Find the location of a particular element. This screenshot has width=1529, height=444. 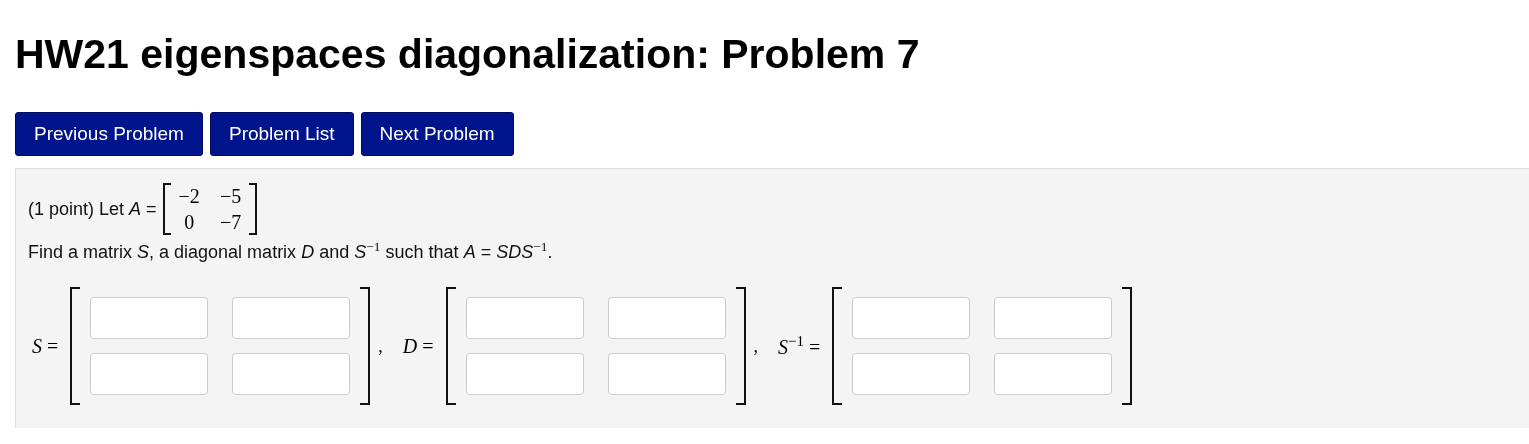

nav-button: Previous Problem is located at coordinates (109, 134).